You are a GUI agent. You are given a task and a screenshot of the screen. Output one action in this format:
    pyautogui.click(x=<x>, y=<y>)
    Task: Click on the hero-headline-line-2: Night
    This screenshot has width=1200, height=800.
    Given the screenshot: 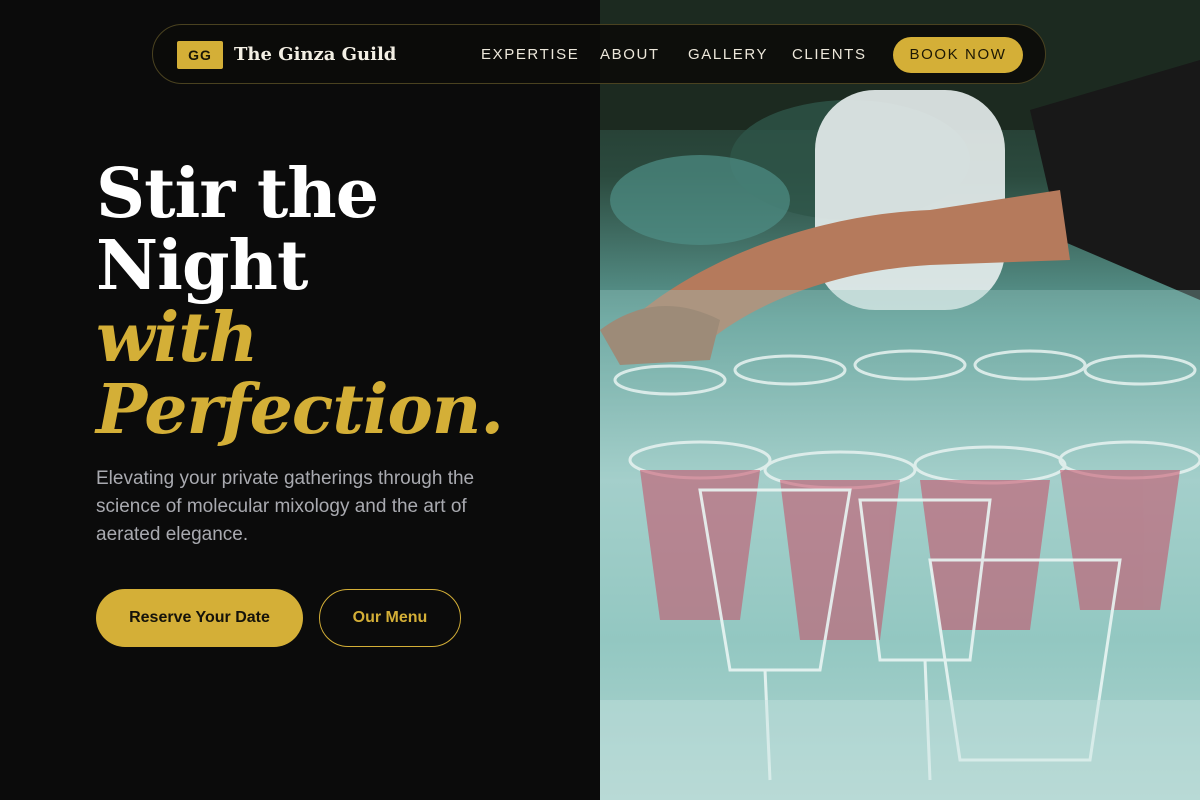 What is the action you would take?
    pyautogui.click(x=202, y=266)
    